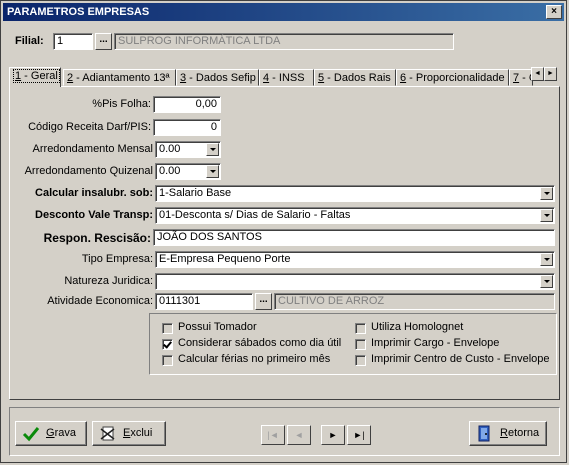  What do you see at coordinates (89, 127) in the screenshot?
I see `codigo-receita-label: Código Receita Darf/PIS:` at bounding box center [89, 127].